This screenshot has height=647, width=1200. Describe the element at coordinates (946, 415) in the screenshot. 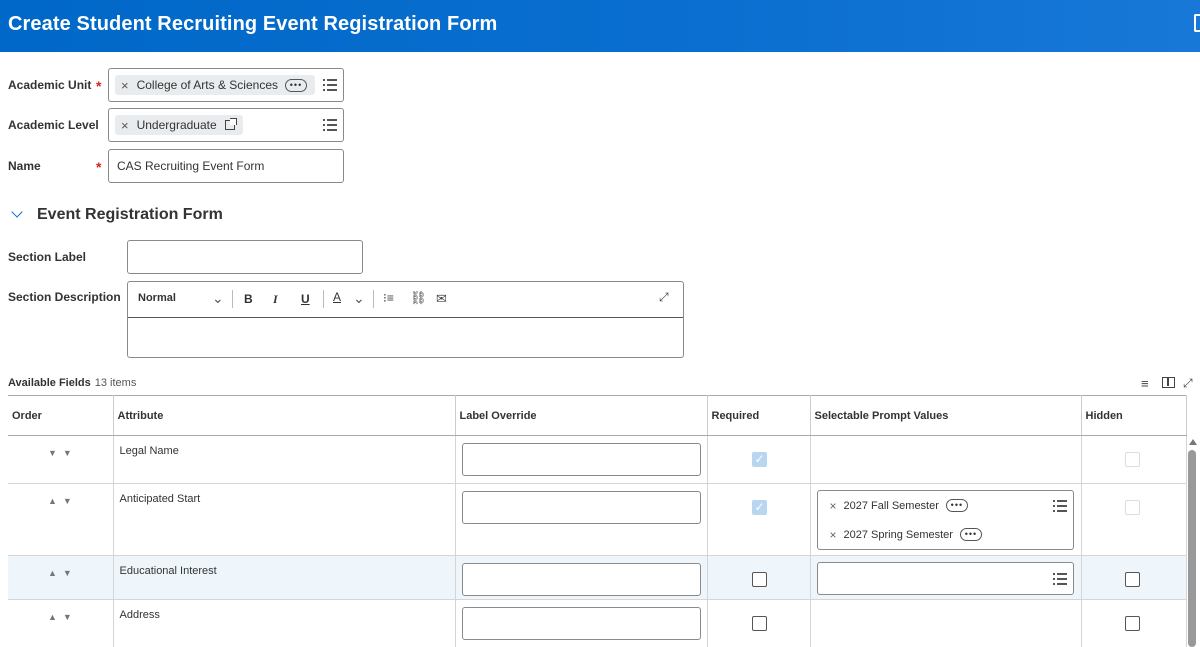

I see `column-header-prompt-values: Selectable Prompt Values` at that location.